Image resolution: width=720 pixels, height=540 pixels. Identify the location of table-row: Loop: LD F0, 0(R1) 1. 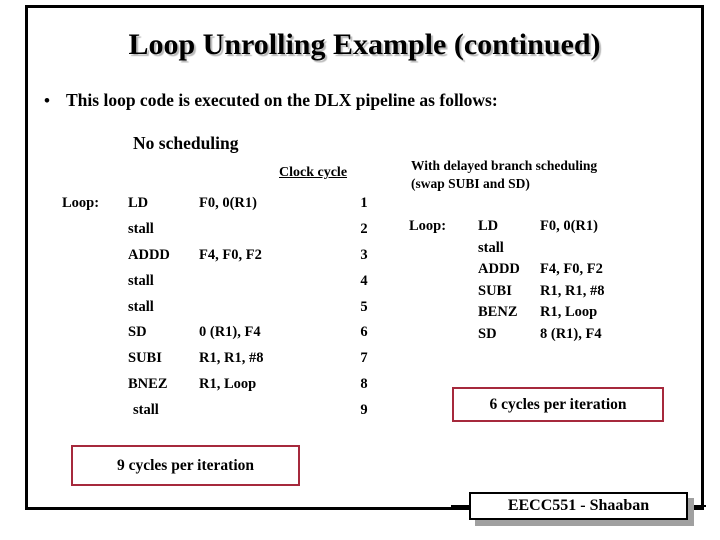
(223, 204).